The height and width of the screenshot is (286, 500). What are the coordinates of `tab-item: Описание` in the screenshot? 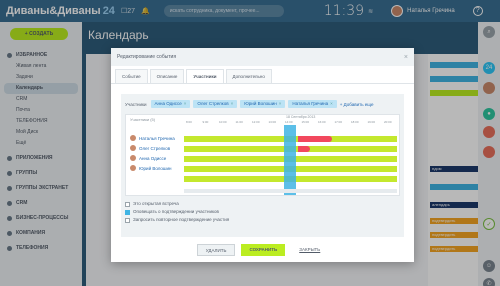 It's located at (167, 76).